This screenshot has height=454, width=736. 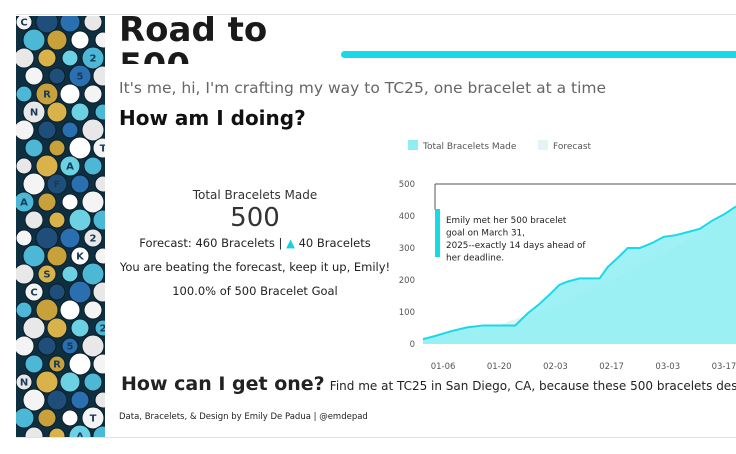 What do you see at coordinates (407, 217) in the screenshot?
I see `y-tick-label: 400` at bounding box center [407, 217].